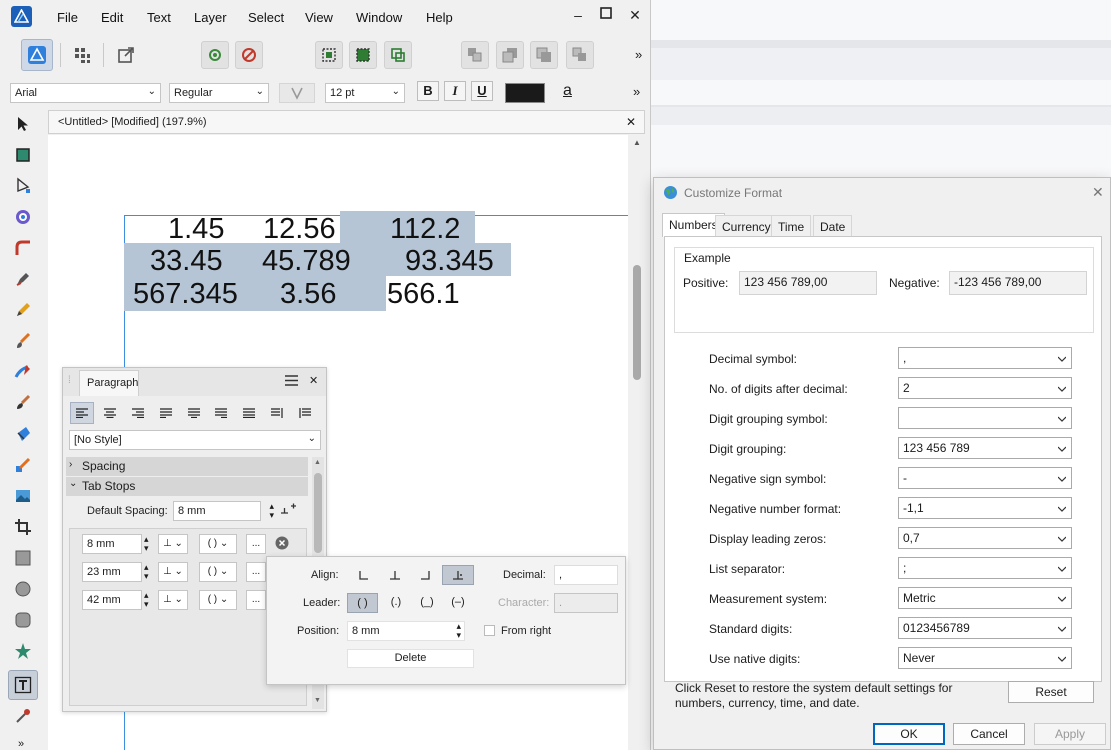  Describe the element at coordinates (186, 261) in the screenshot. I see `table-cell: 33.45` at that location.